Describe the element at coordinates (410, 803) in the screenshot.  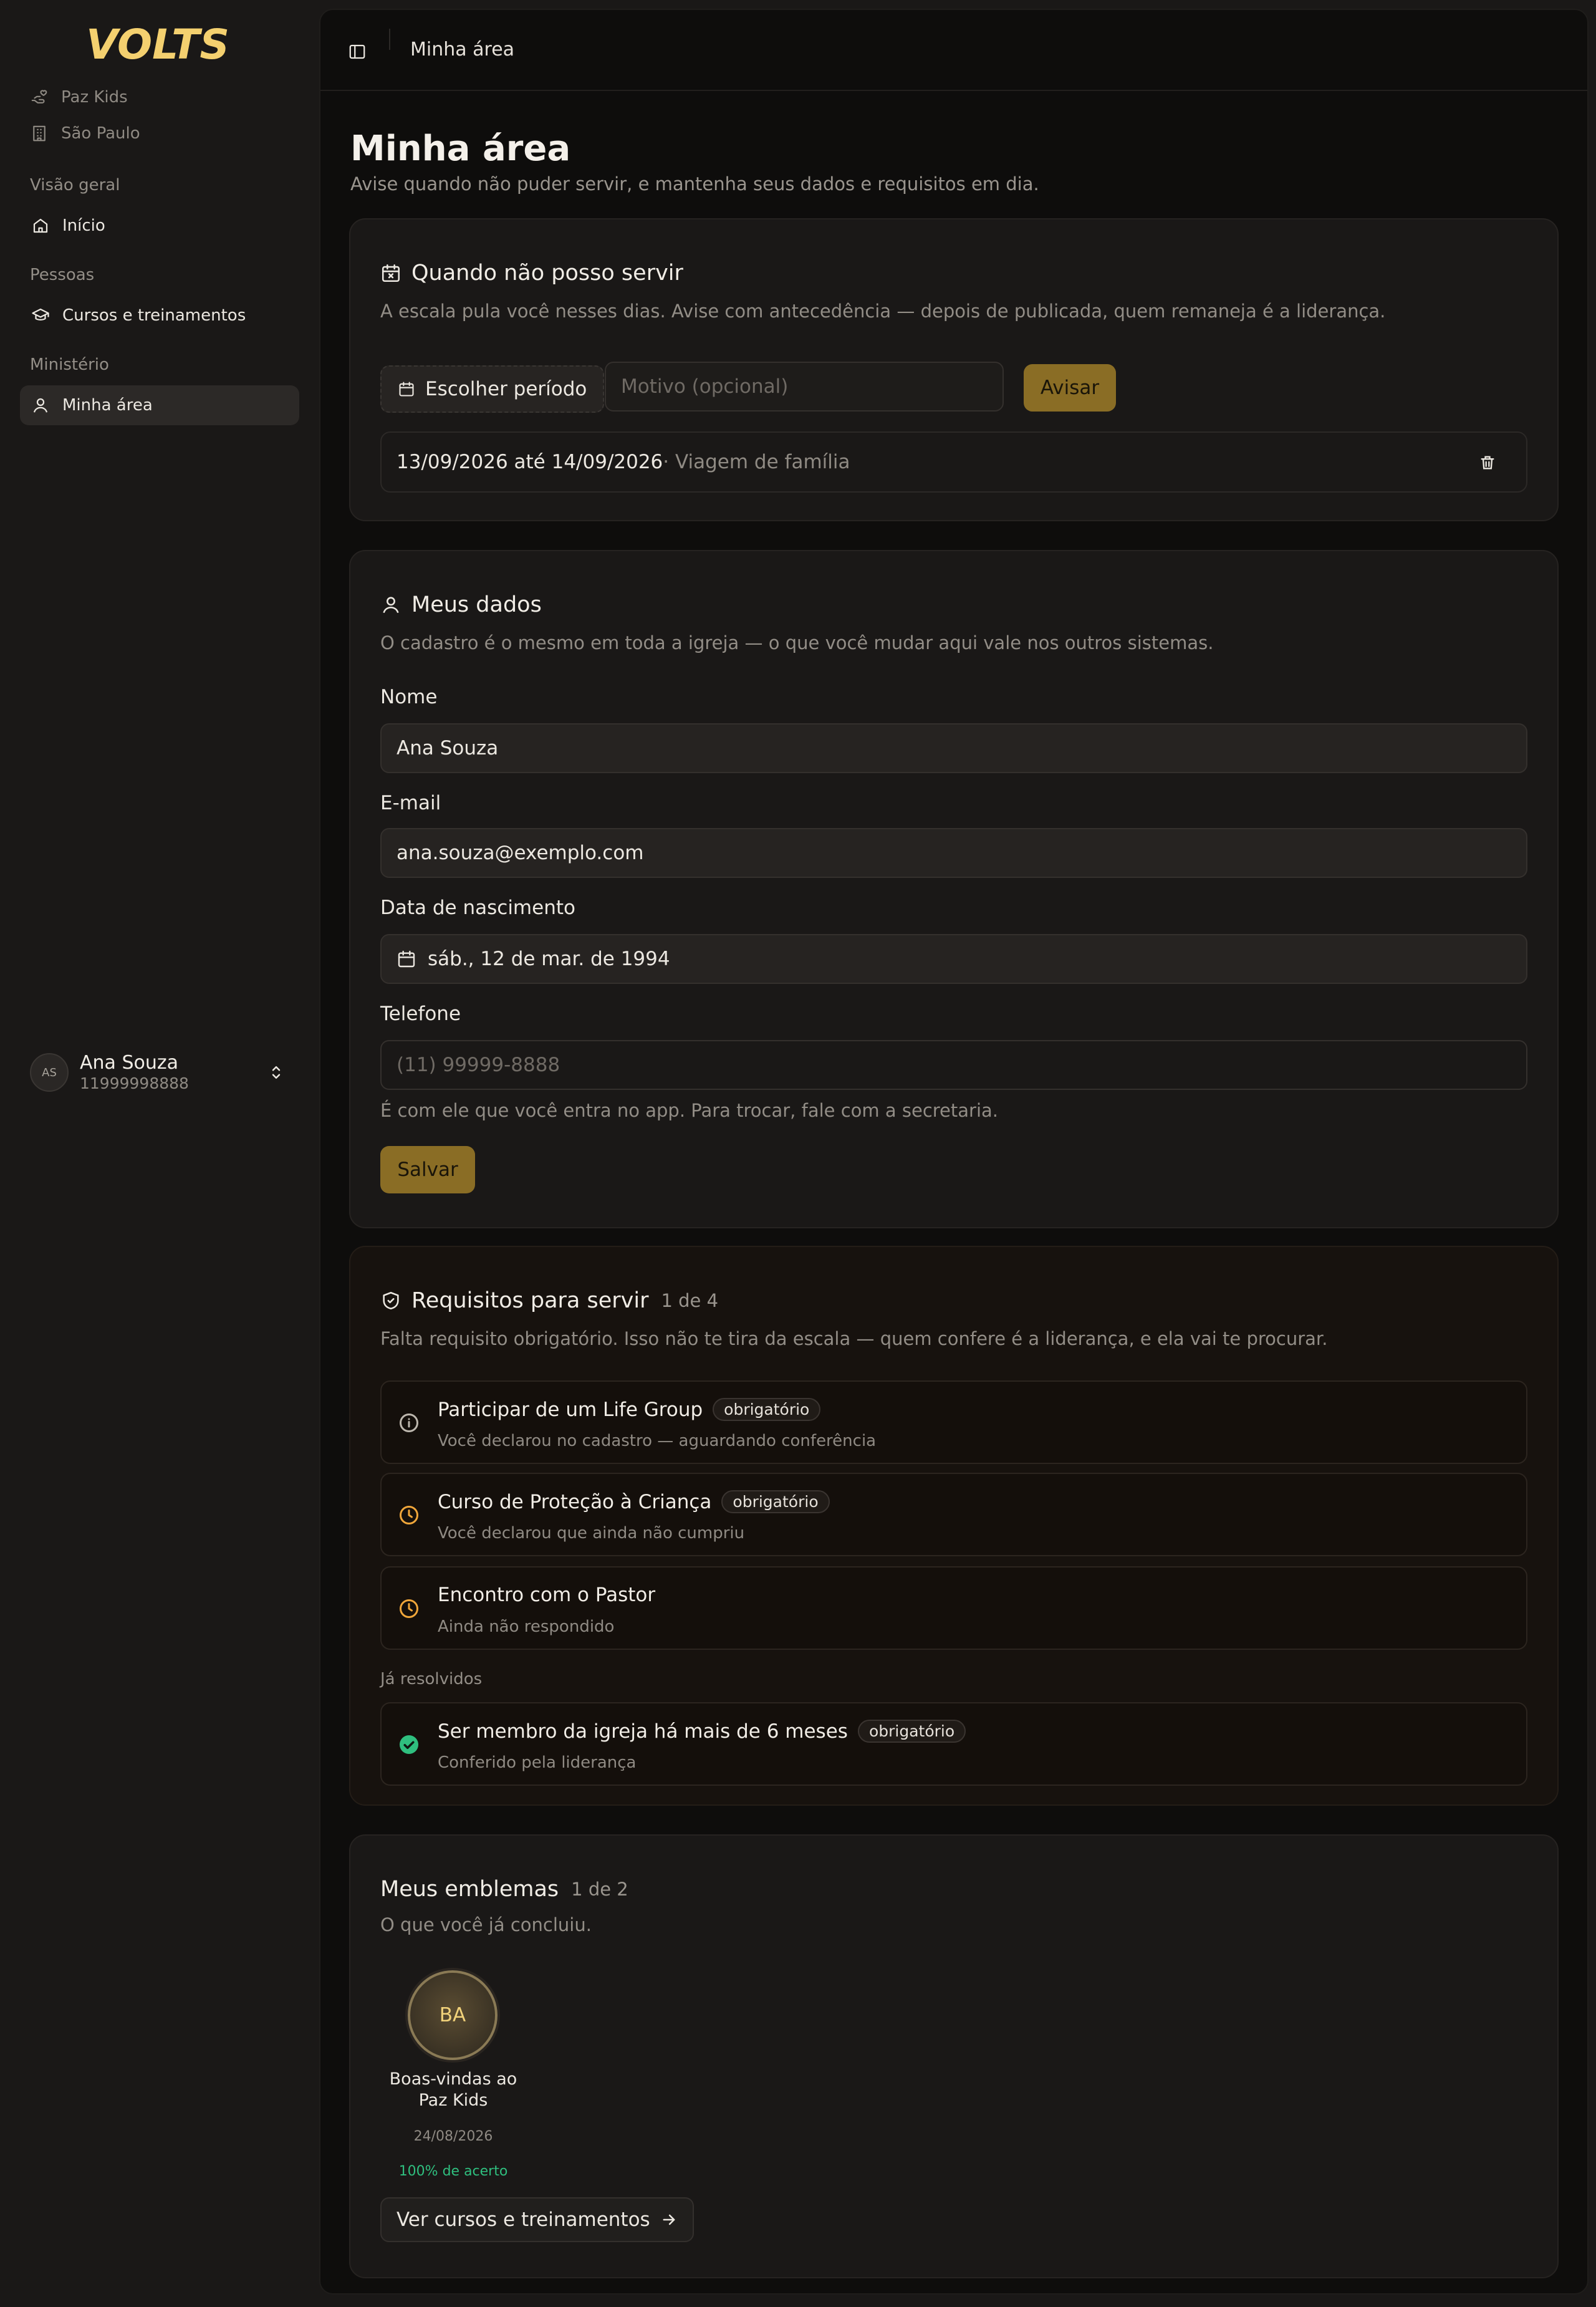
I see `email-label: E-mail` at that location.